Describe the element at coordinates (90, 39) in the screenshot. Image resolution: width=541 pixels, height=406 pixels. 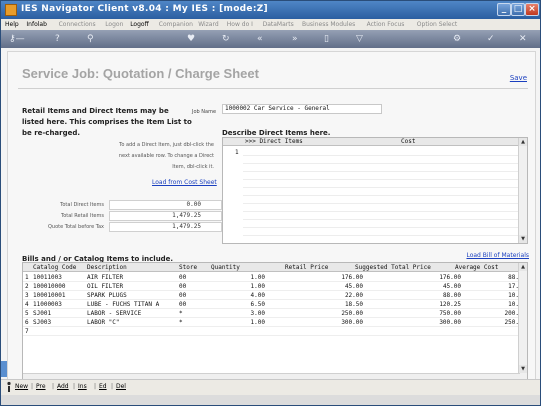
I see `search-icon: ⚲` at that location.